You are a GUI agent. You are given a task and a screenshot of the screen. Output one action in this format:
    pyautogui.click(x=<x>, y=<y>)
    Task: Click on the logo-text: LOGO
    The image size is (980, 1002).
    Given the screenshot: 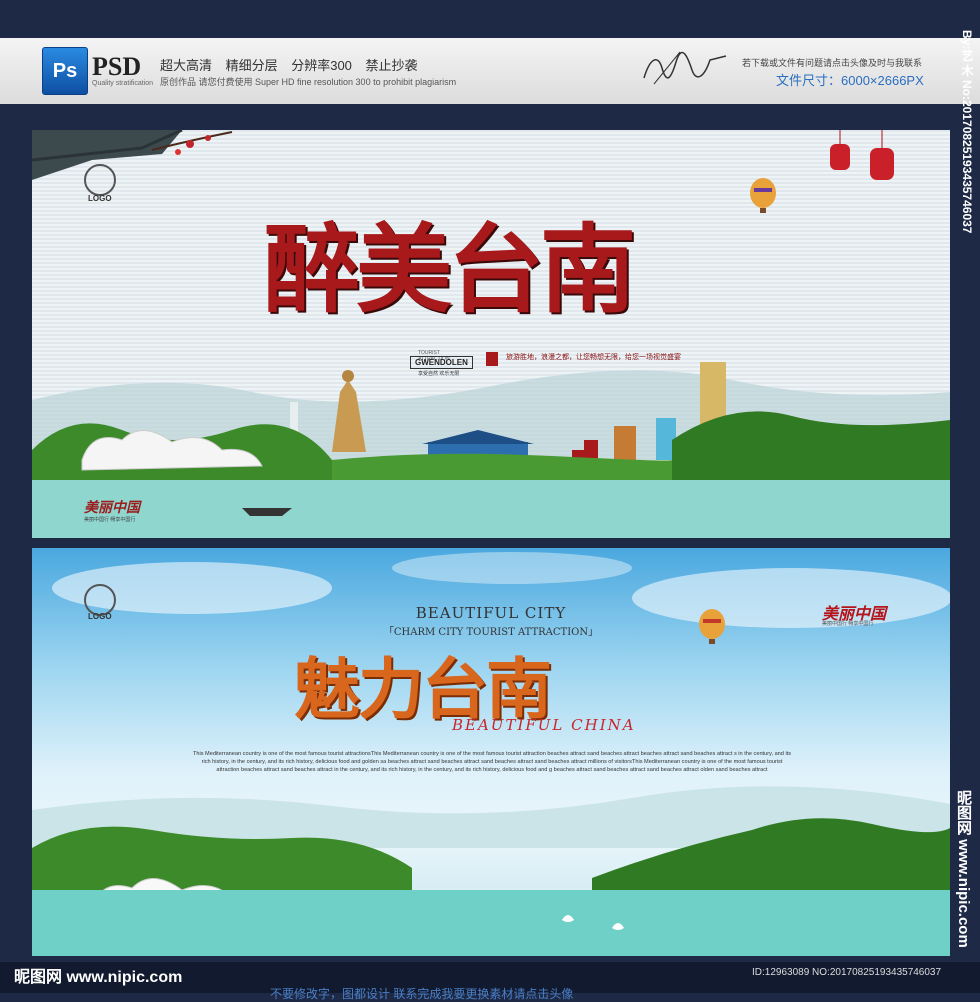 What is the action you would take?
    pyautogui.click(x=100, y=198)
    